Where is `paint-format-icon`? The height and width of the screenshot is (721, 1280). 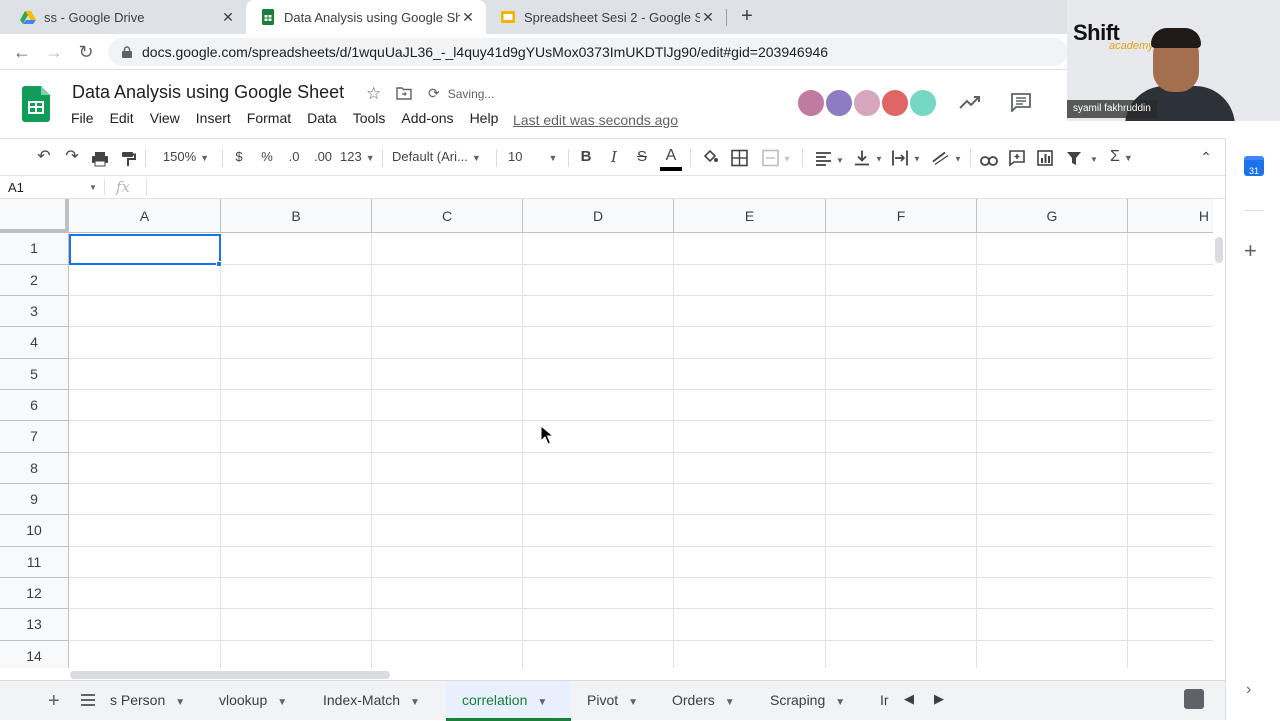 paint-format-icon is located at coordinates (128, 159).